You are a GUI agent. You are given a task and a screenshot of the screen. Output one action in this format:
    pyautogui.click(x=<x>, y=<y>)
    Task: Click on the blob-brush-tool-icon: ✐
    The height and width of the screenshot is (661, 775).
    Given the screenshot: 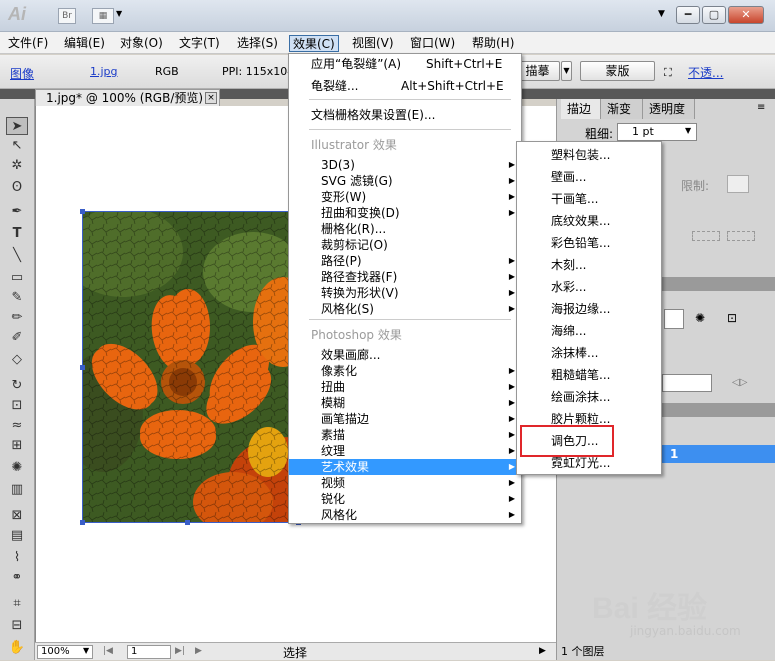 What is the action you would take?
    pyautogui.click(x=17, y=338)
    